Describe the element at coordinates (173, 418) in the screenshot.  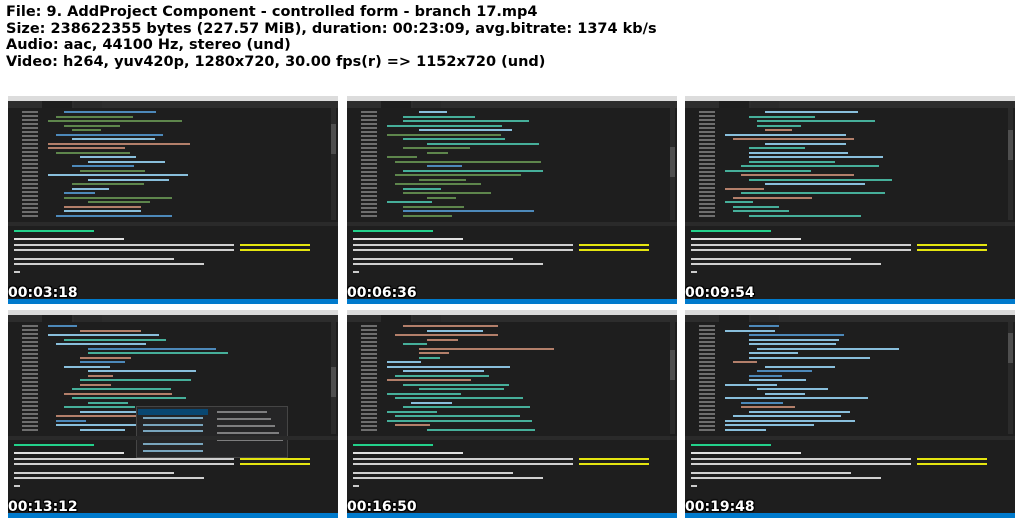
I see `autocomplete-item` at that location.